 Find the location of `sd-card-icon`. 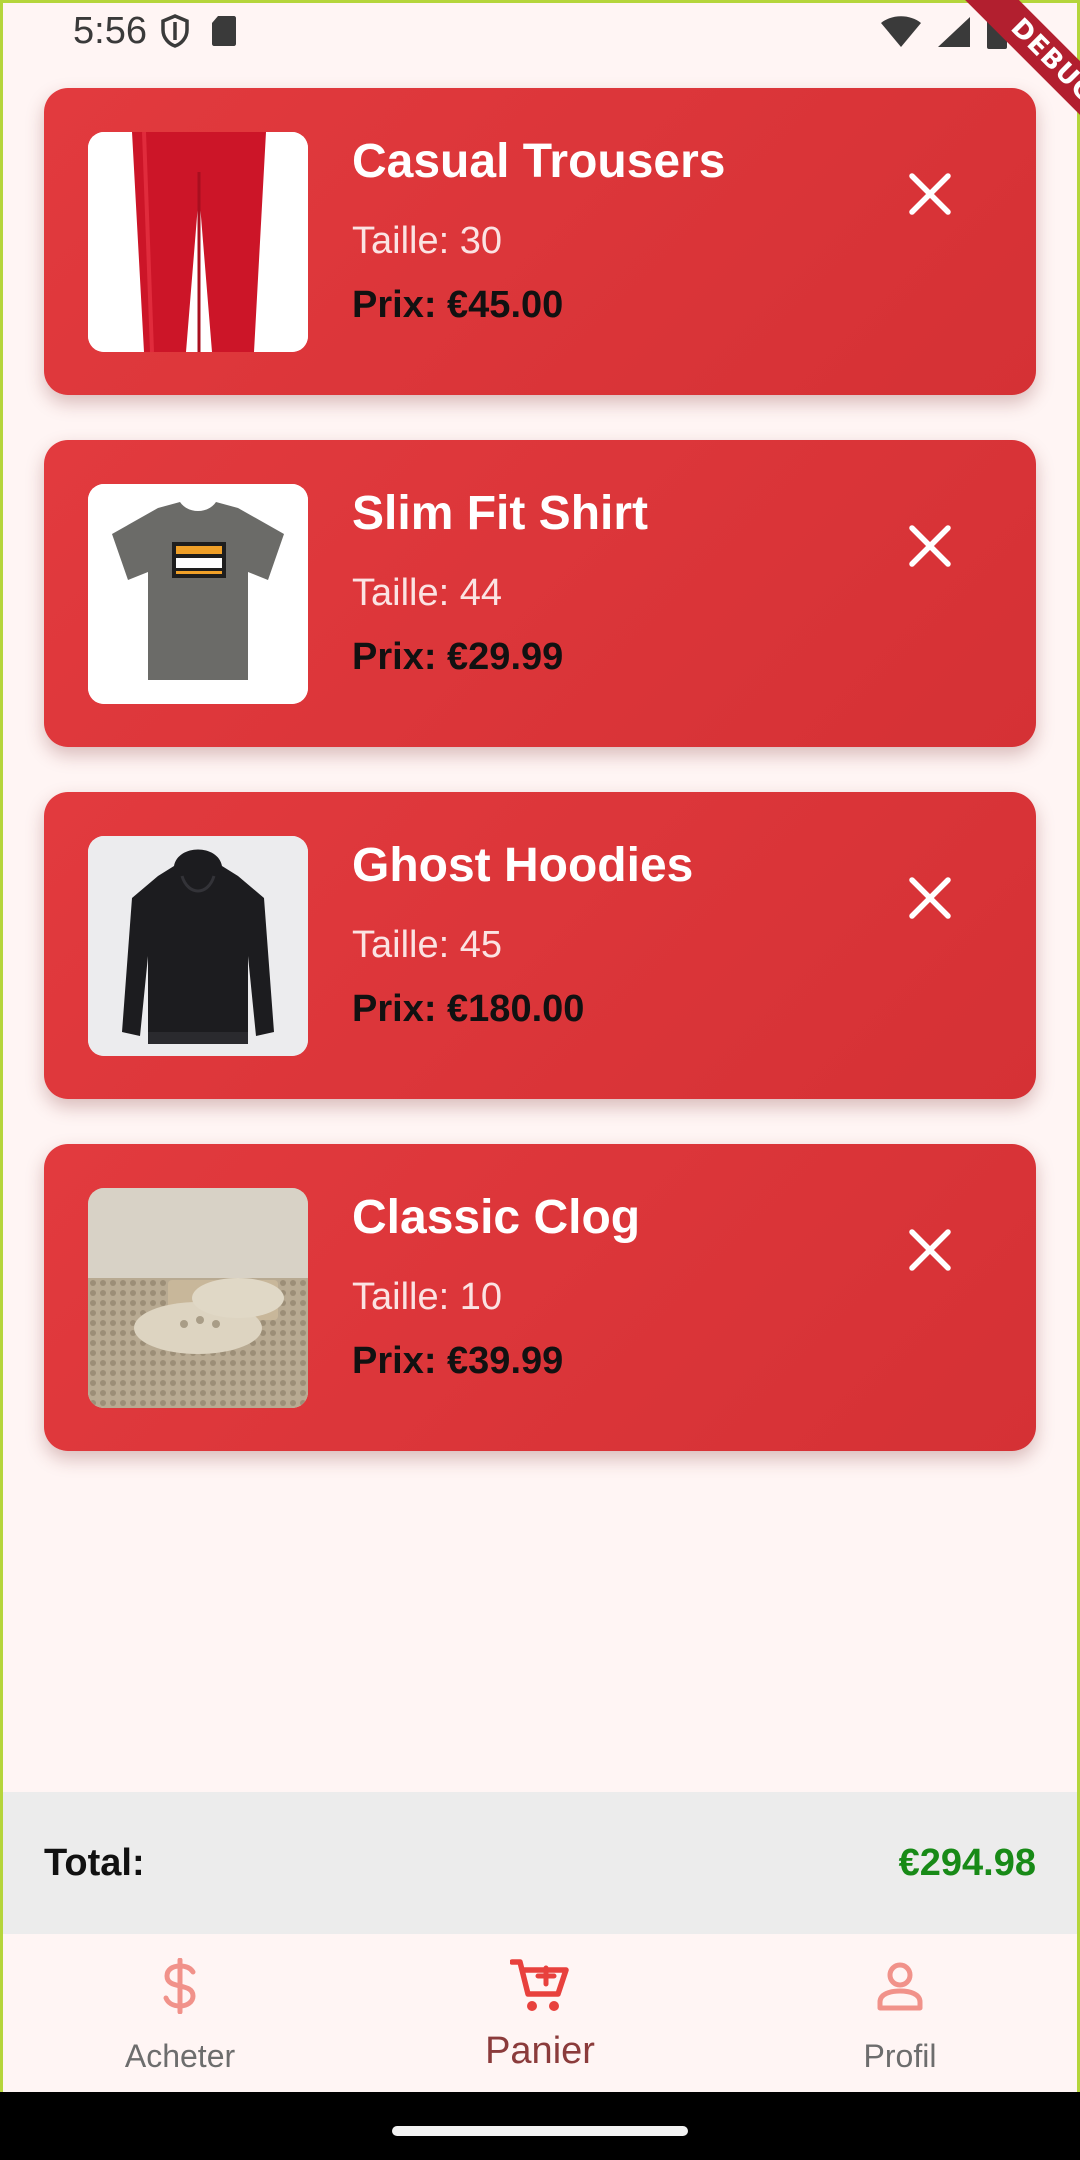

sd-card-icon is located at coordinates (224, 33).